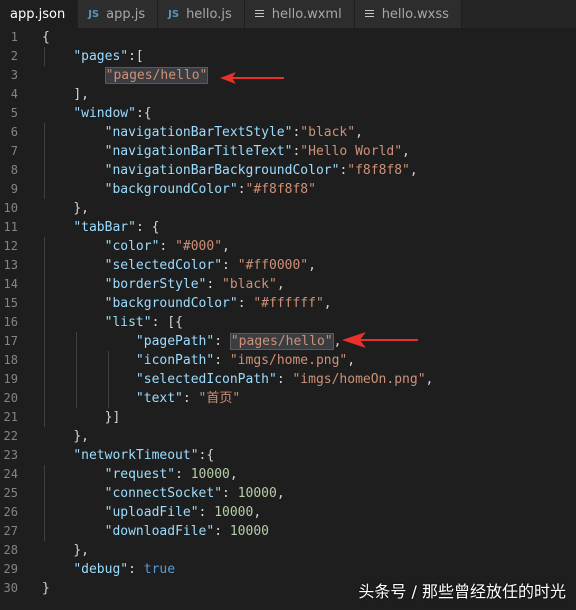  What do you see at coordinates (128, 322) in the screenshot?
I see `code-token: "list"` at bounding box center [128, 322].